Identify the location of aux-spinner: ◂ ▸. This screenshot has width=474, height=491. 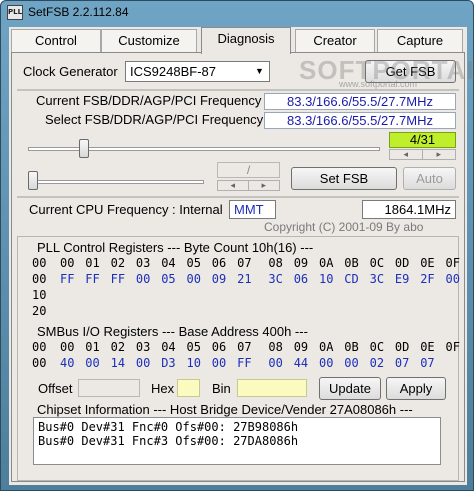
(248, 185).